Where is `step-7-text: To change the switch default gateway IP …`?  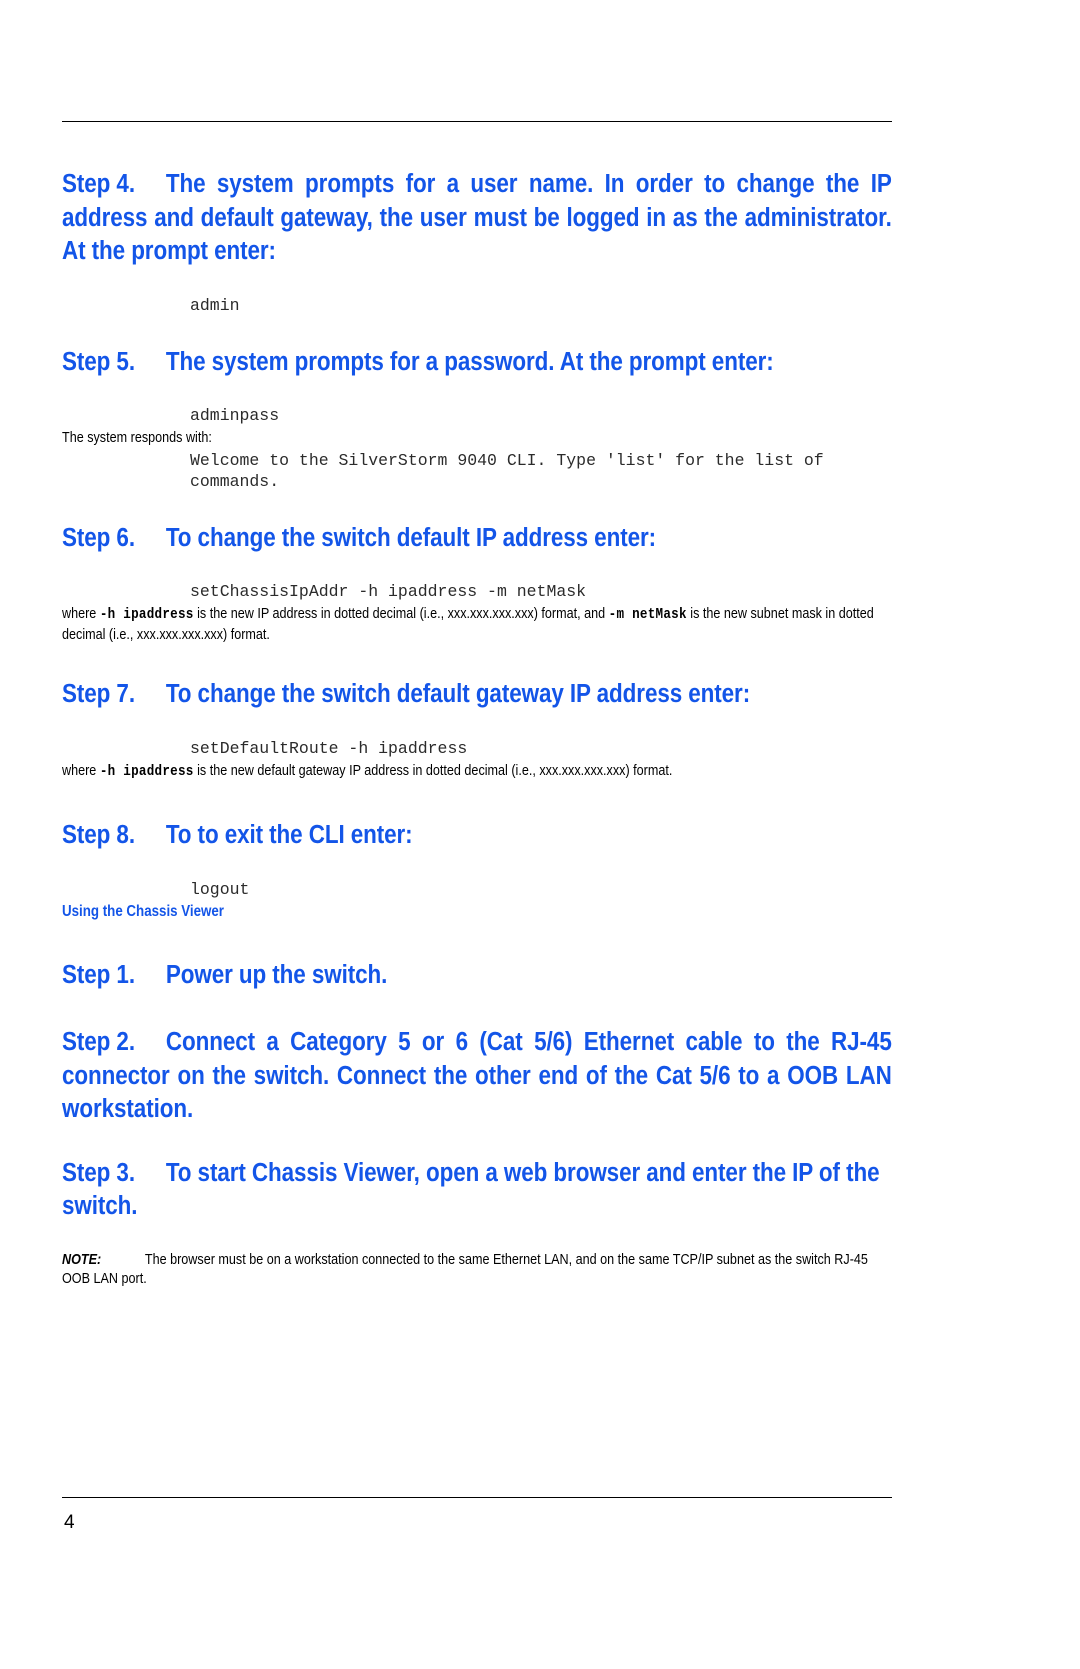
step-7-text: To change the switch default gateway IP … is located at coordinates (458, 694).